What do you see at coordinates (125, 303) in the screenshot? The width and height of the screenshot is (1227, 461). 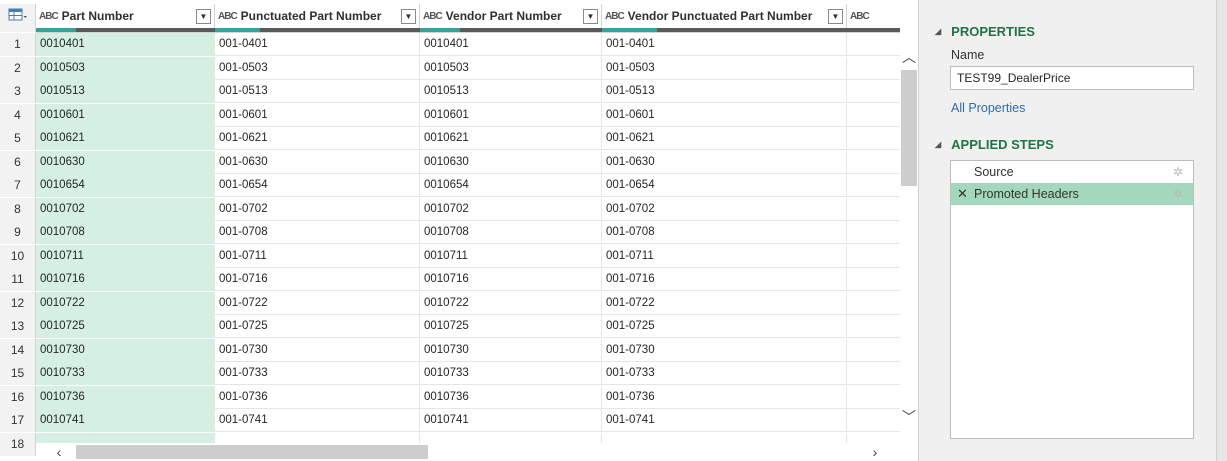 I see `table-cell: 0010722` at bounding box center [125, 303].